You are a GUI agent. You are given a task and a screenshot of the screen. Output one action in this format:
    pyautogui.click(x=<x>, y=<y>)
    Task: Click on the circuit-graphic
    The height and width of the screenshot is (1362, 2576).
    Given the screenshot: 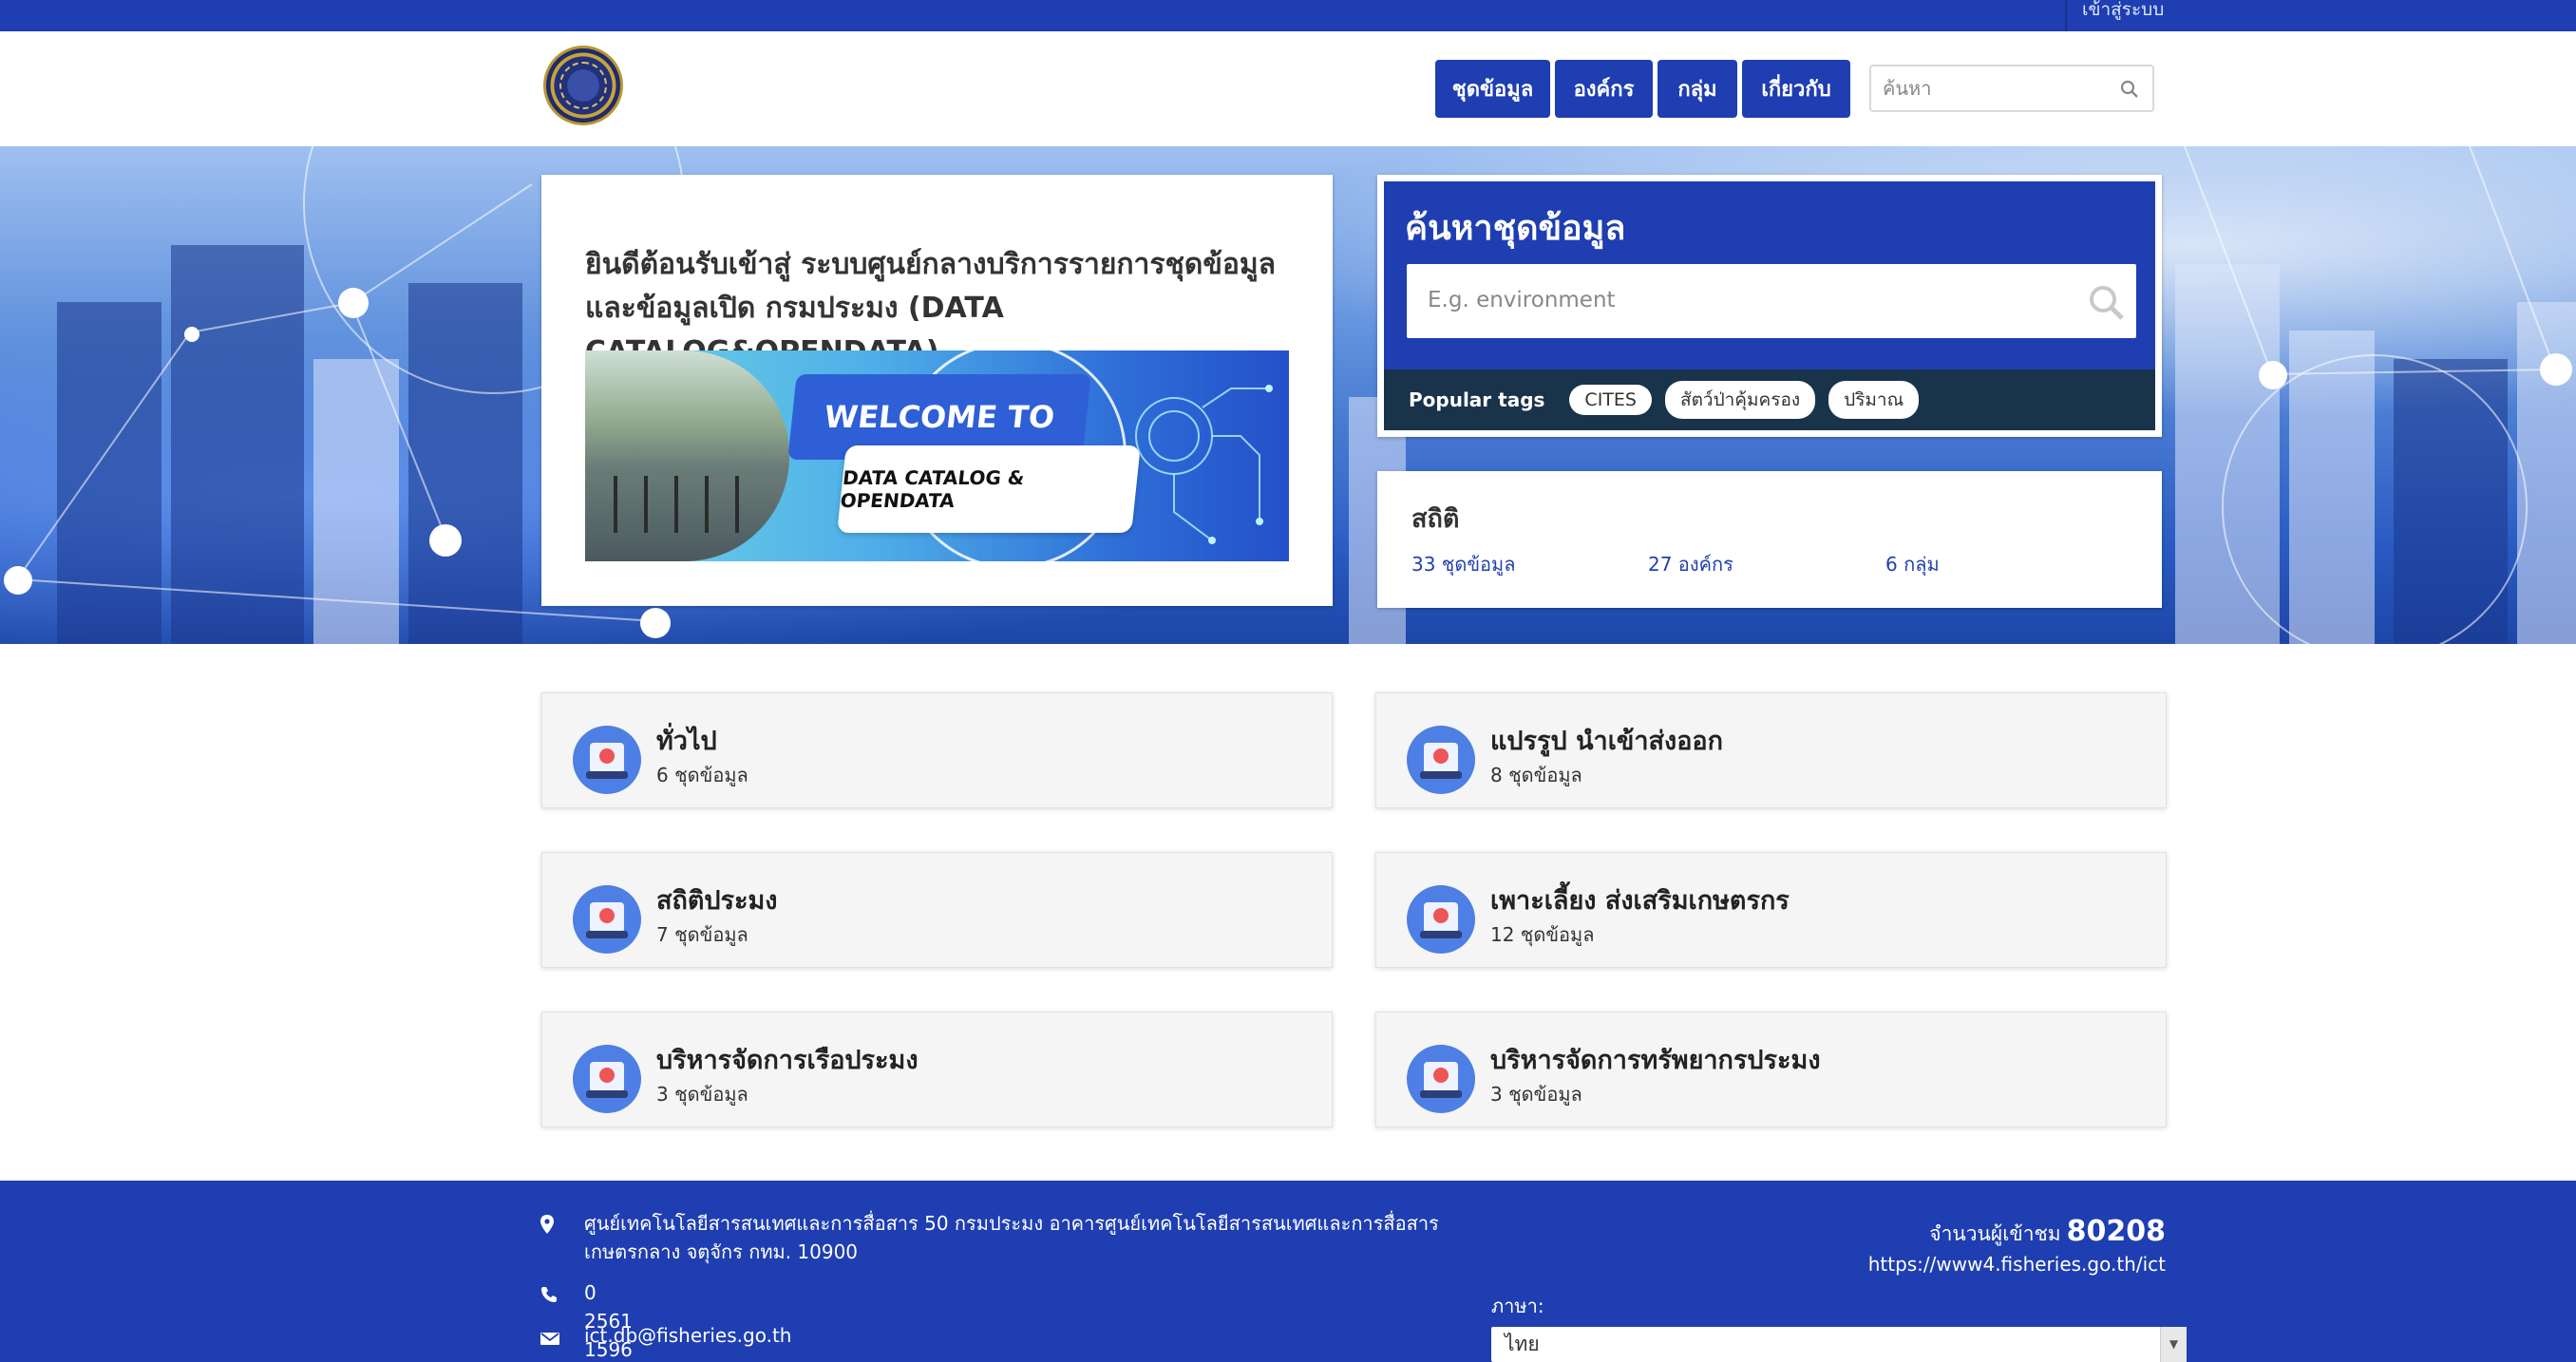 What is the action you would take?
    pyautogui.click(x=1204, y=464)
    